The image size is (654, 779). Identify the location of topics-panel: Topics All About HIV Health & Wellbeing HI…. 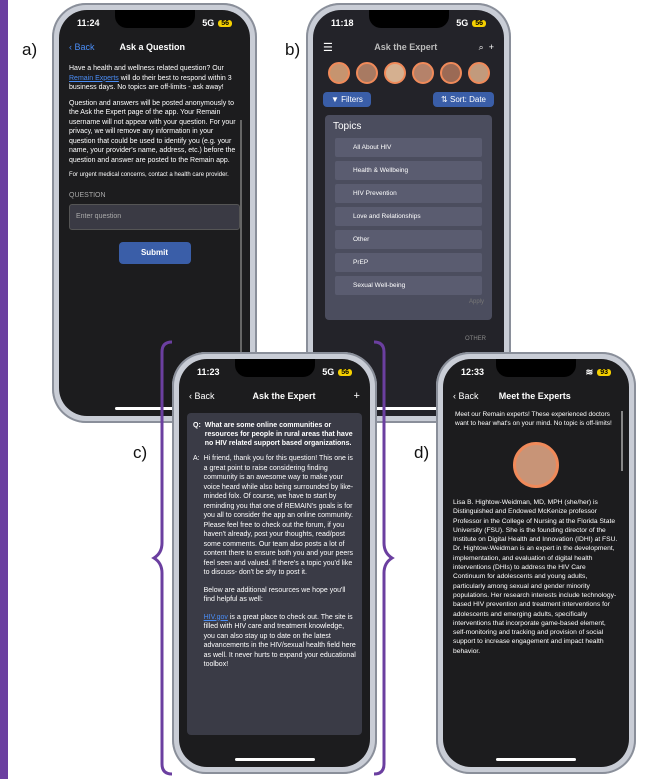
(408, 217).